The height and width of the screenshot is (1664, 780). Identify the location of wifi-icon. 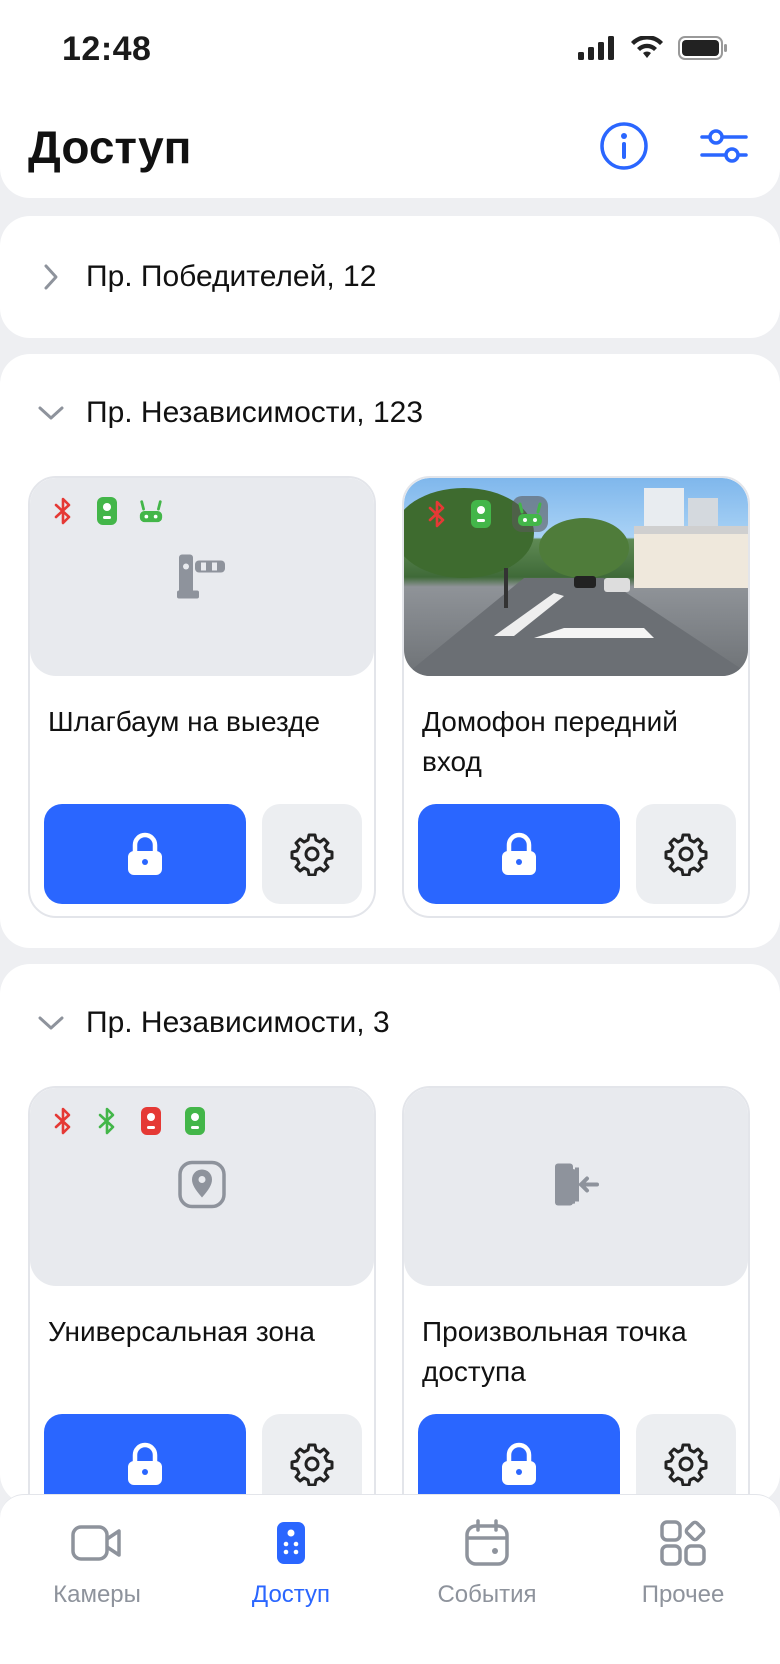
(647, 50).